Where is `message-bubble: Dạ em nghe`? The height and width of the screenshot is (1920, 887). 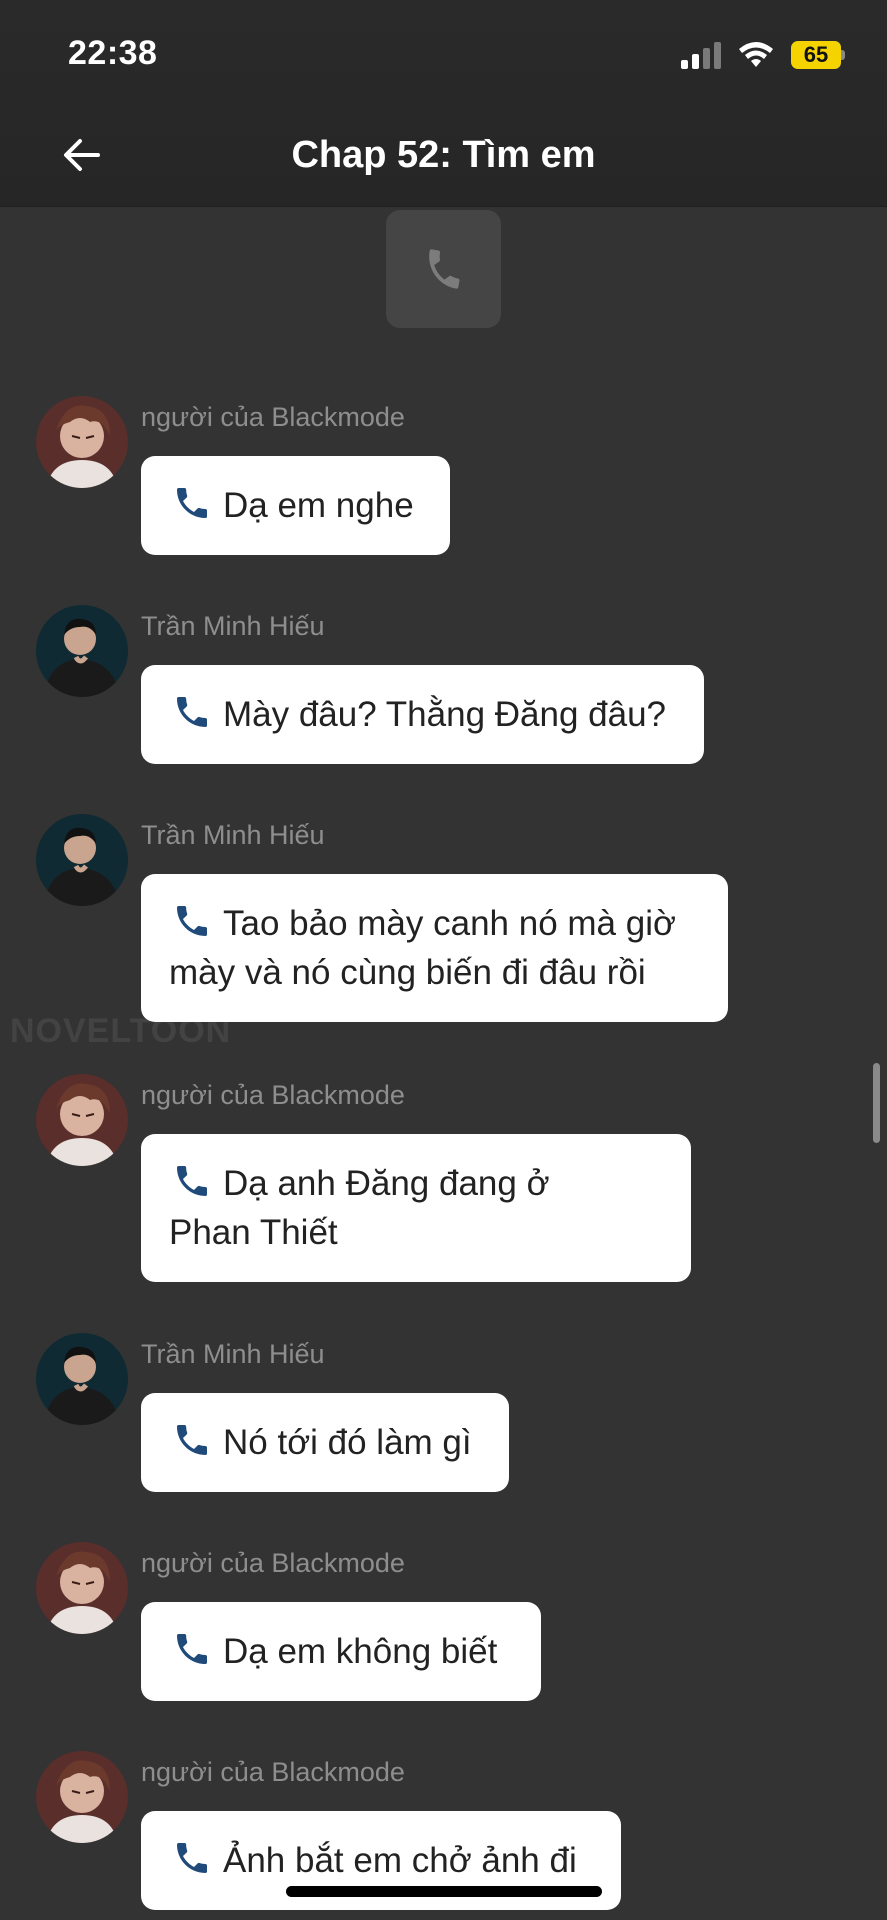 message-bubble: Dạ em nghe is located at coordinates (295, 505).